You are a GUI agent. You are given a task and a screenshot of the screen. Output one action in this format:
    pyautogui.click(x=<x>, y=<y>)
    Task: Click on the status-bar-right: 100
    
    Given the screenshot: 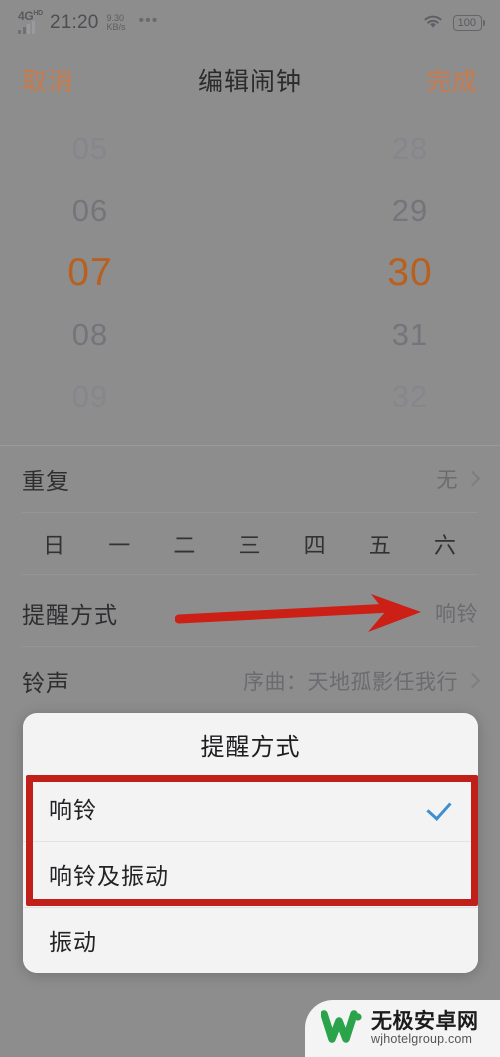 What is the action you would take?
    pyautogui.click(x=451, y=23)
    